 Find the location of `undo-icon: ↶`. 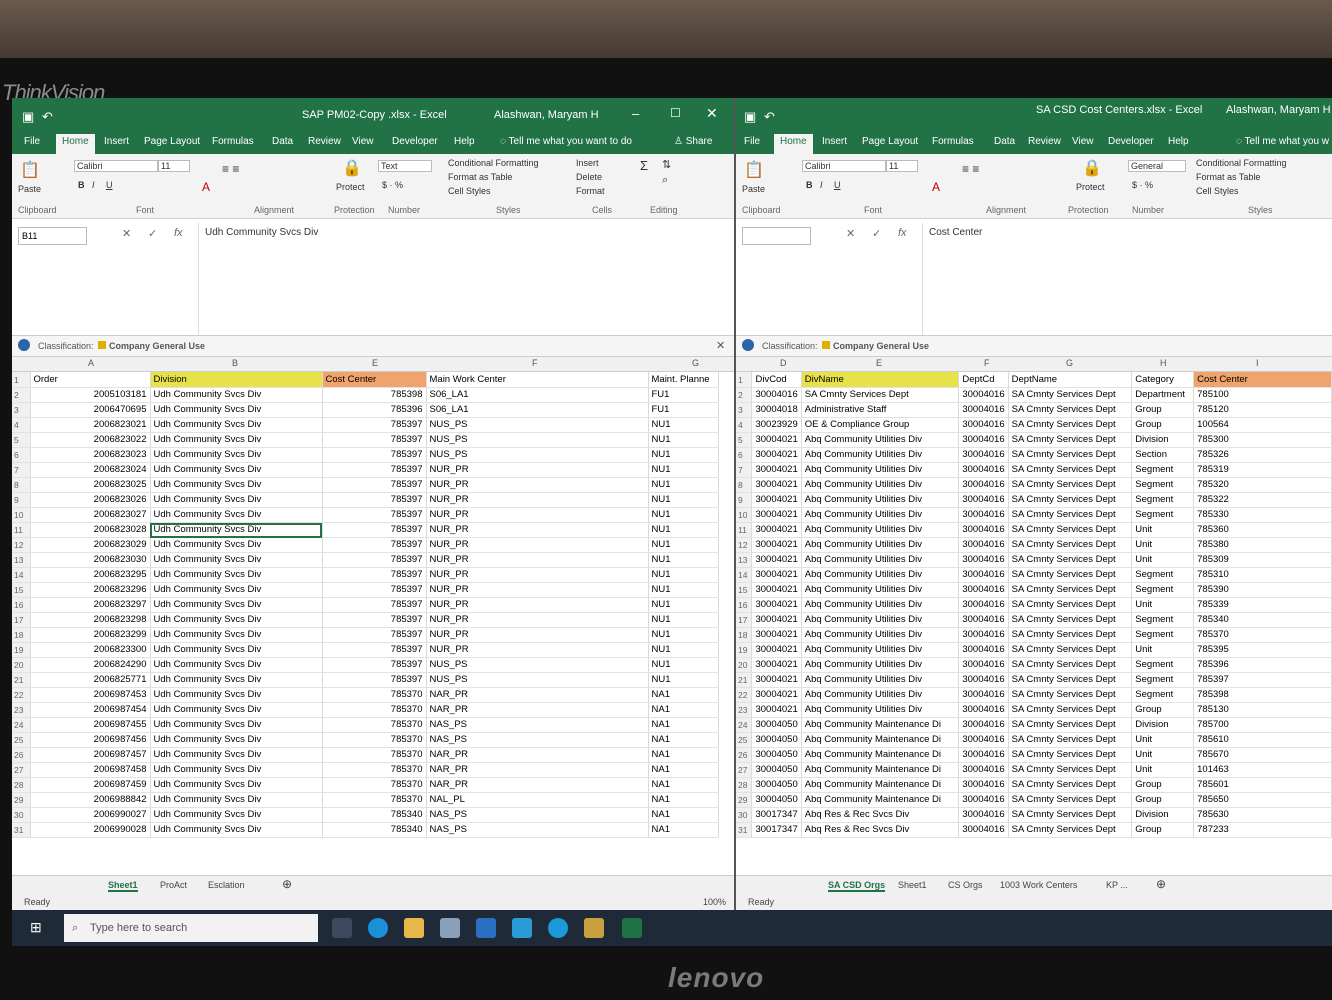

undo-icon: ↶ is located at coordinates (769, 117).